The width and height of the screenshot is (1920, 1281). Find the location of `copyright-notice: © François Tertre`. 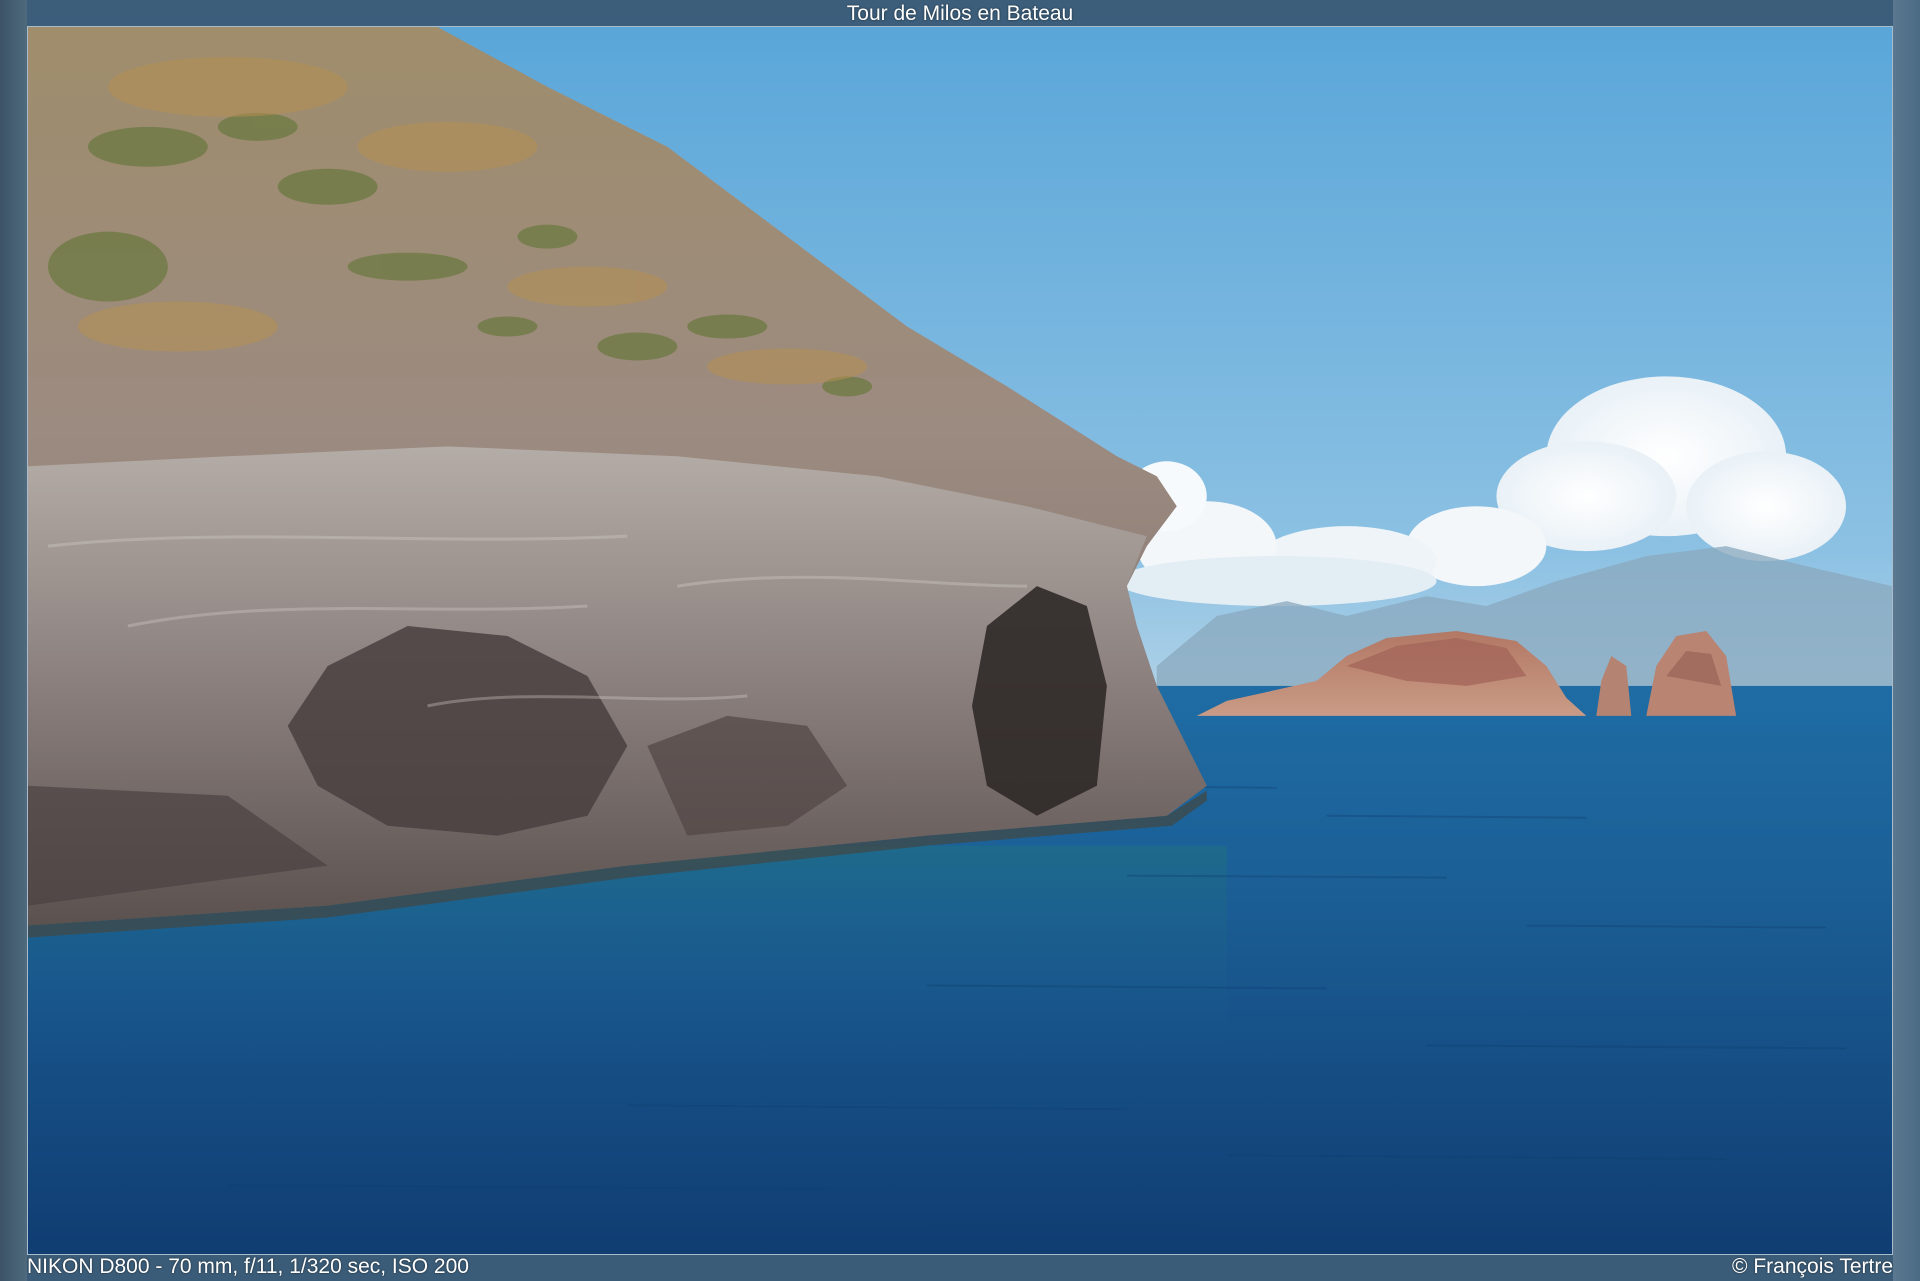

copyright-notice: © François Tertre is located at coordinates (1812, 1266).